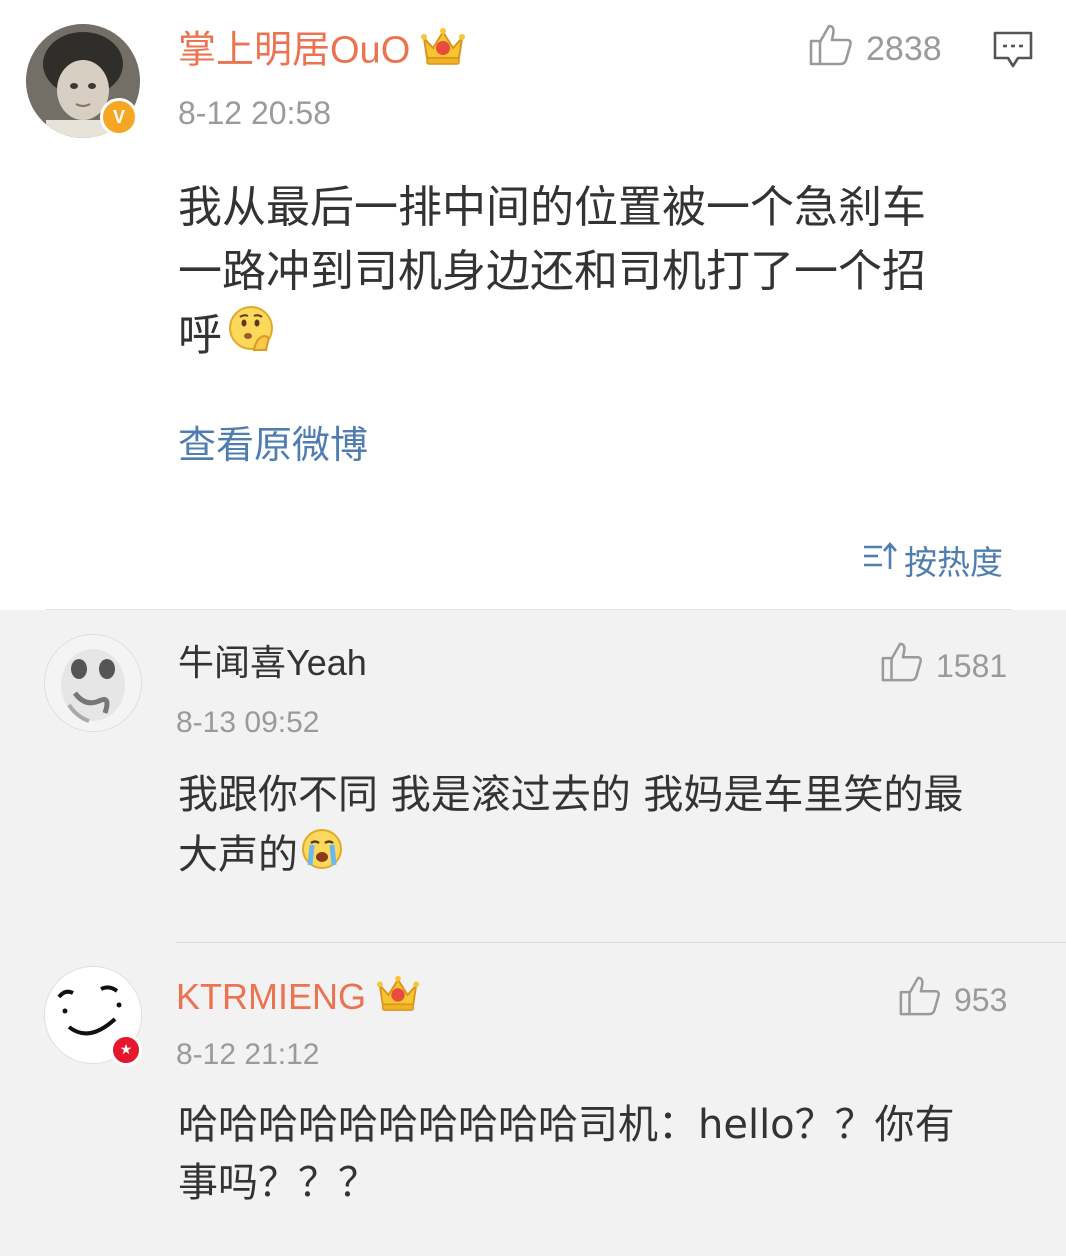  What do you see at coordinates (273, 441) in the screenshot?
I see `view-original-link: 查看原微博` at bounding box center [273, 441].